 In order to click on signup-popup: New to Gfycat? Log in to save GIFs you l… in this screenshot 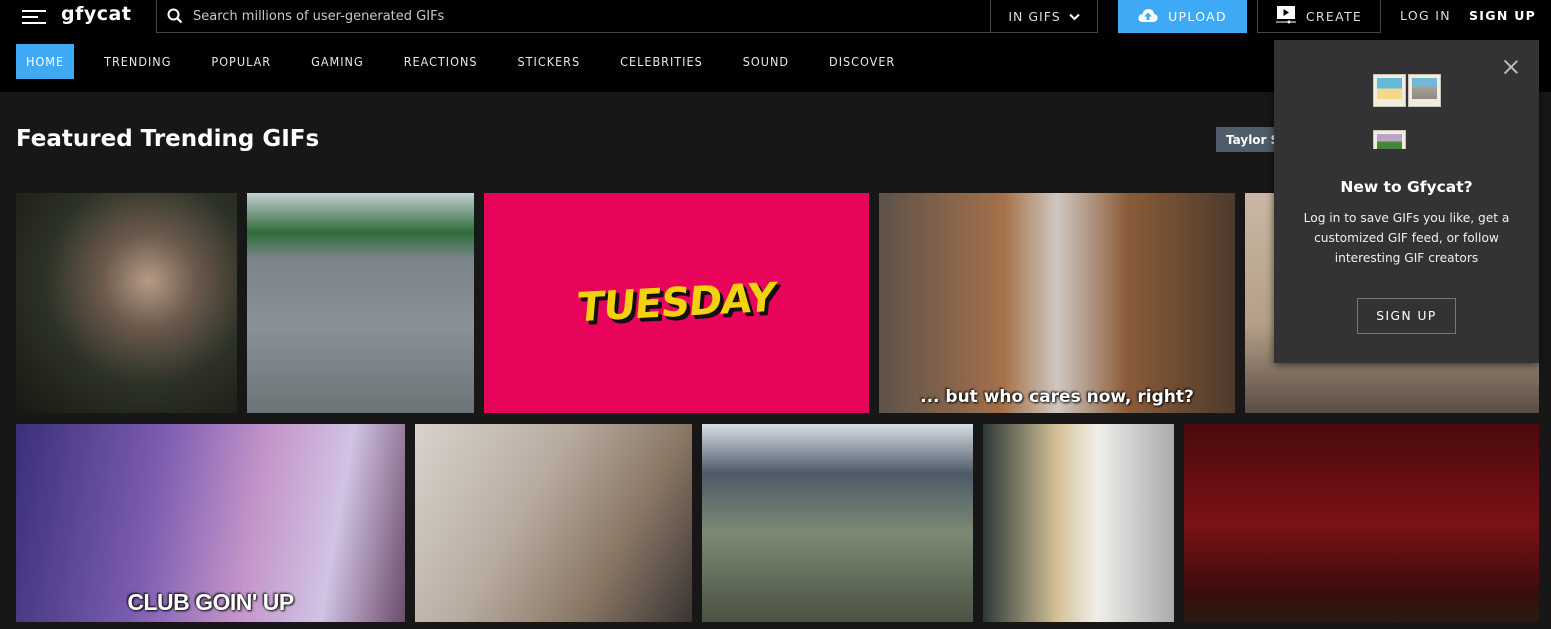, I will do `click(1406, 201)`.